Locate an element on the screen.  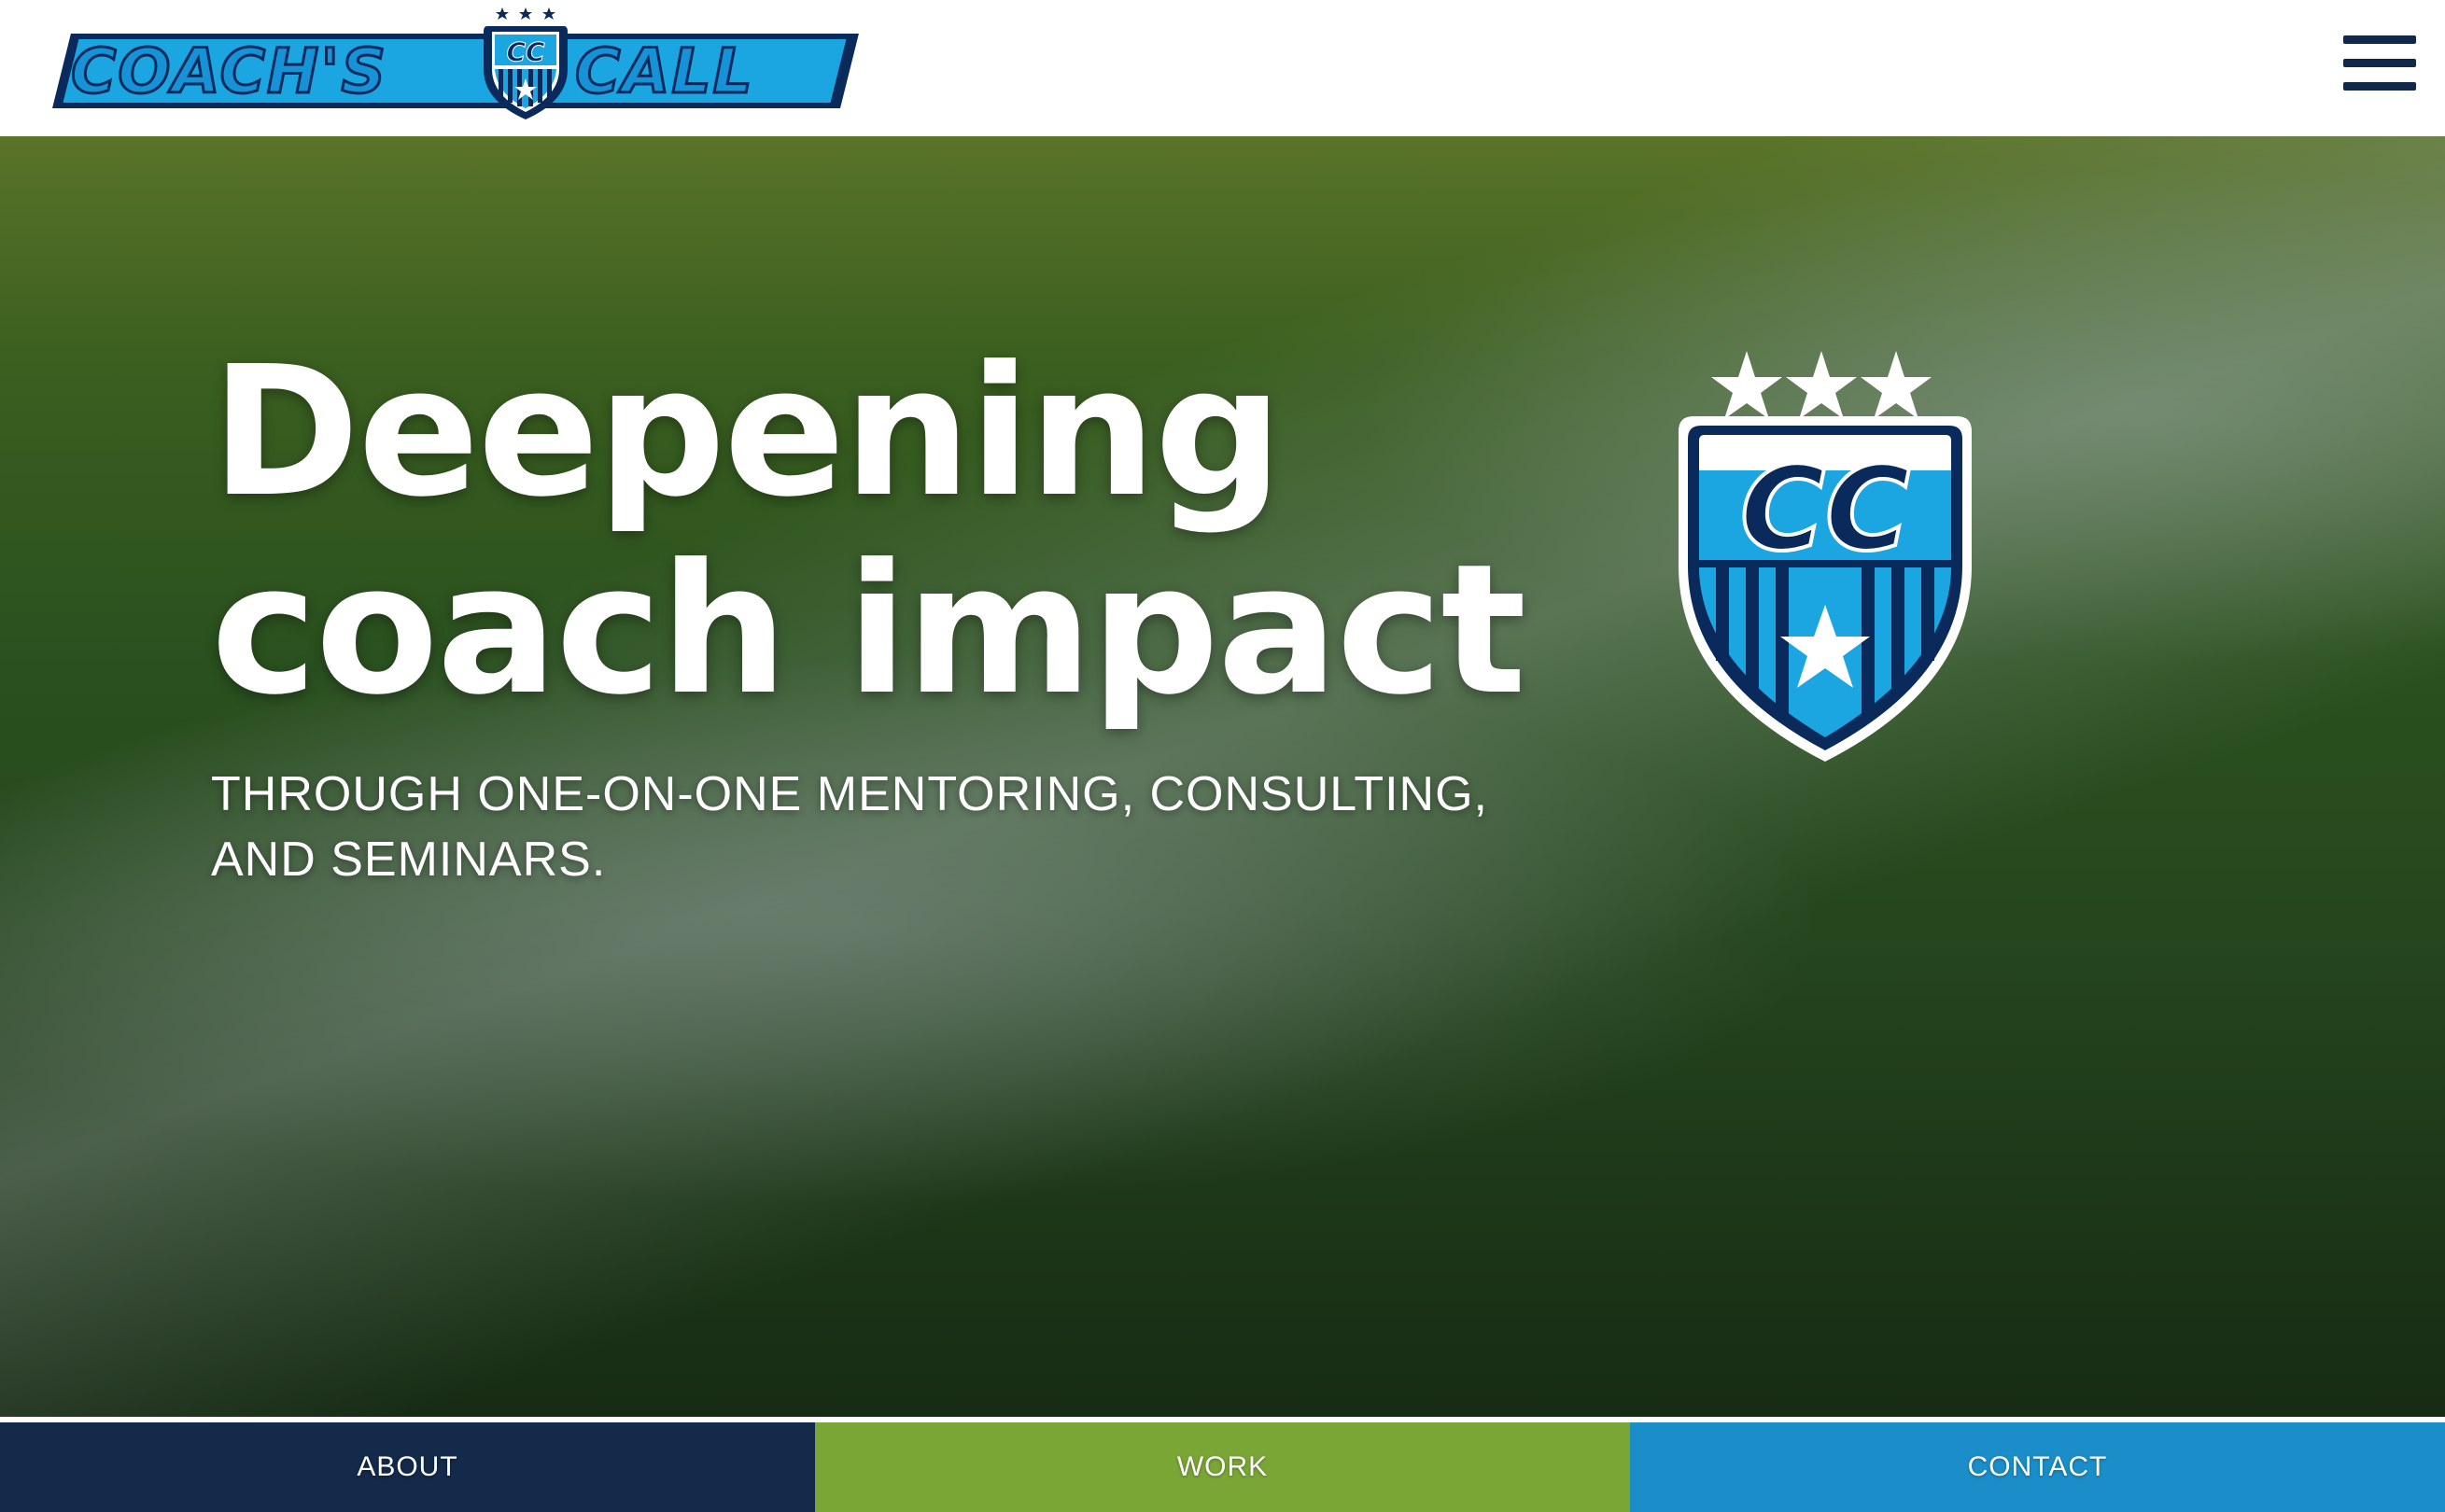
hero-title: Deepening coach impact is located at coordinates (869, 532).